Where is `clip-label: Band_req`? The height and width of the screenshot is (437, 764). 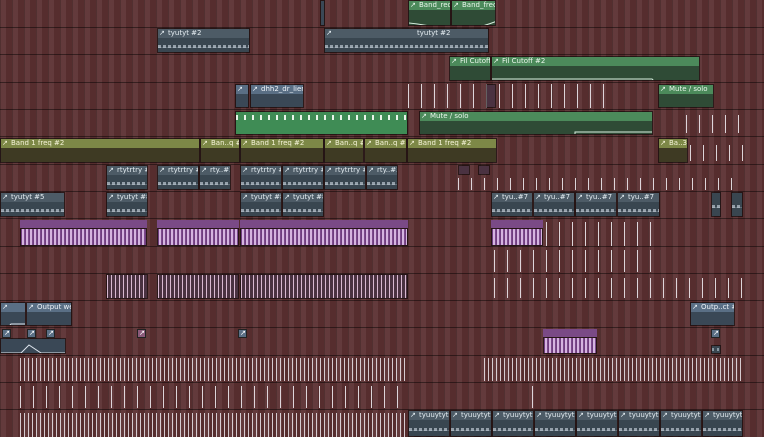
clip-label: Band_req is located at coordinates (429, 5).